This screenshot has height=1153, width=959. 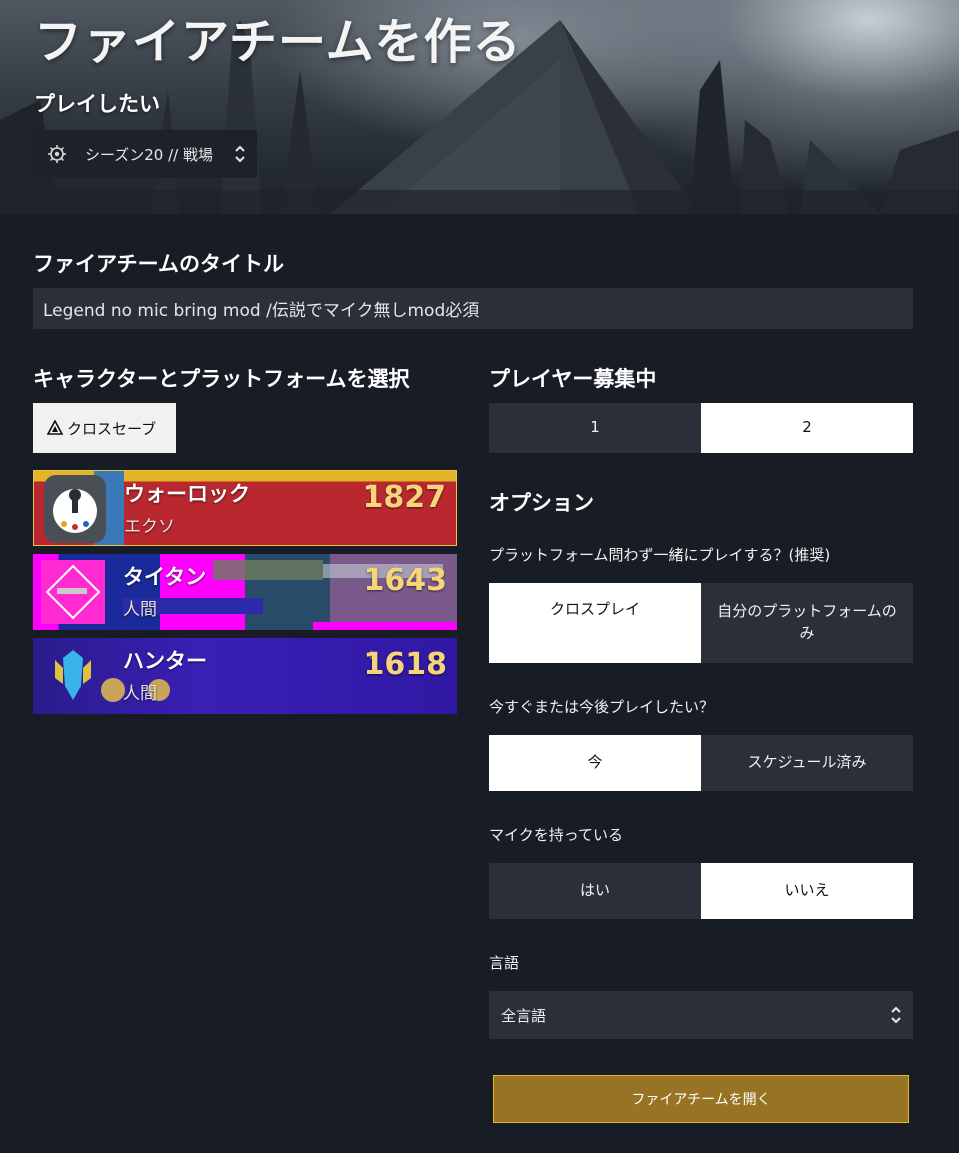 I want to click on character-power: 1827, so click(x=404, y=497).